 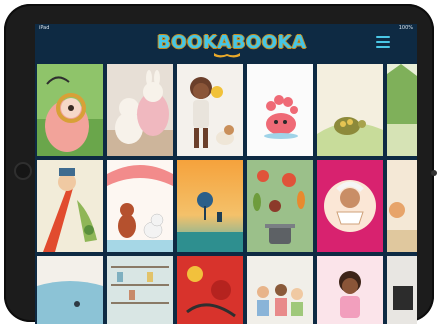 I want to click on app-header: iPad 100% BOOKABOOKA, so click(x=226, y=42).